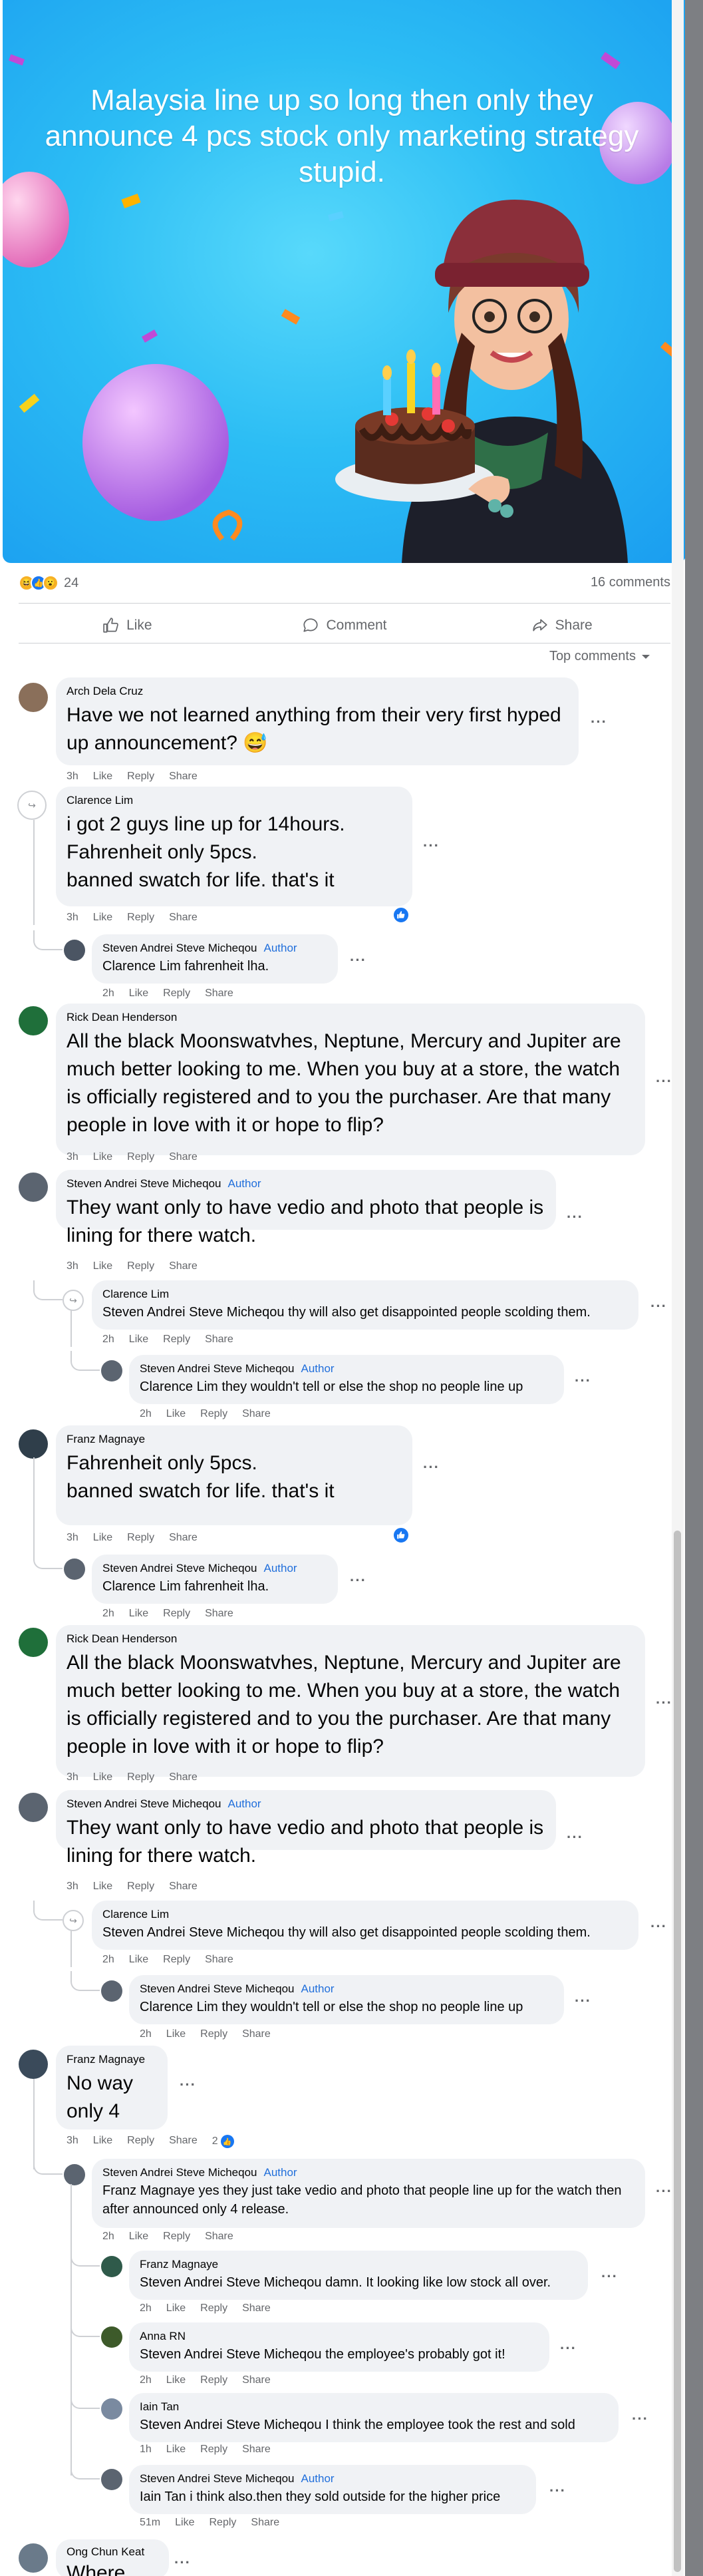 The image size is (703, 2576). I want to click on comment-sort-dropdown: Top comments, so click(599, 656).